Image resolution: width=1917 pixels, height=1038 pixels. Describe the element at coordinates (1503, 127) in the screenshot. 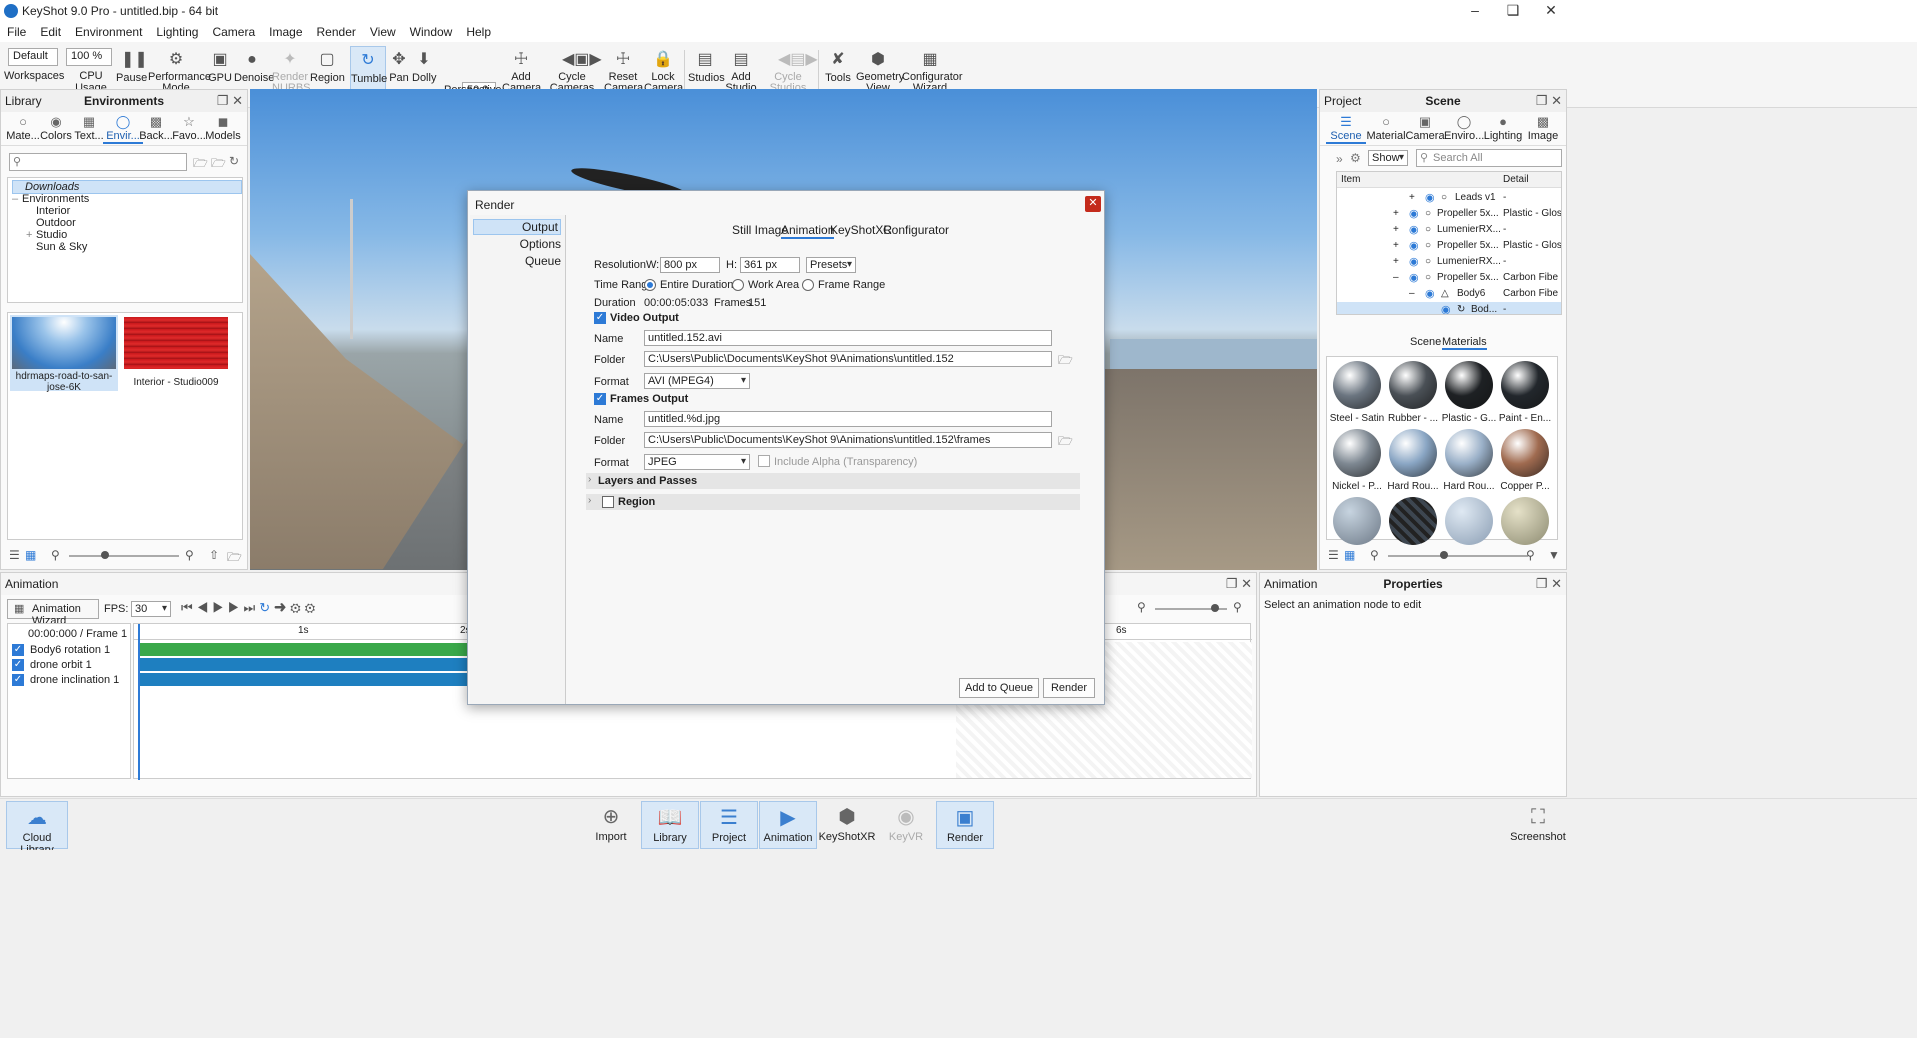

I see `tab-lighting: ● Lighting` at that location.